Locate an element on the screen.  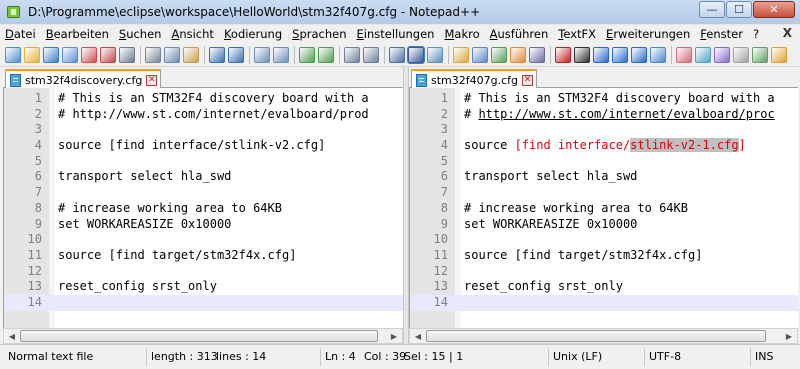
close-icon is located at coordinates (89, 54).